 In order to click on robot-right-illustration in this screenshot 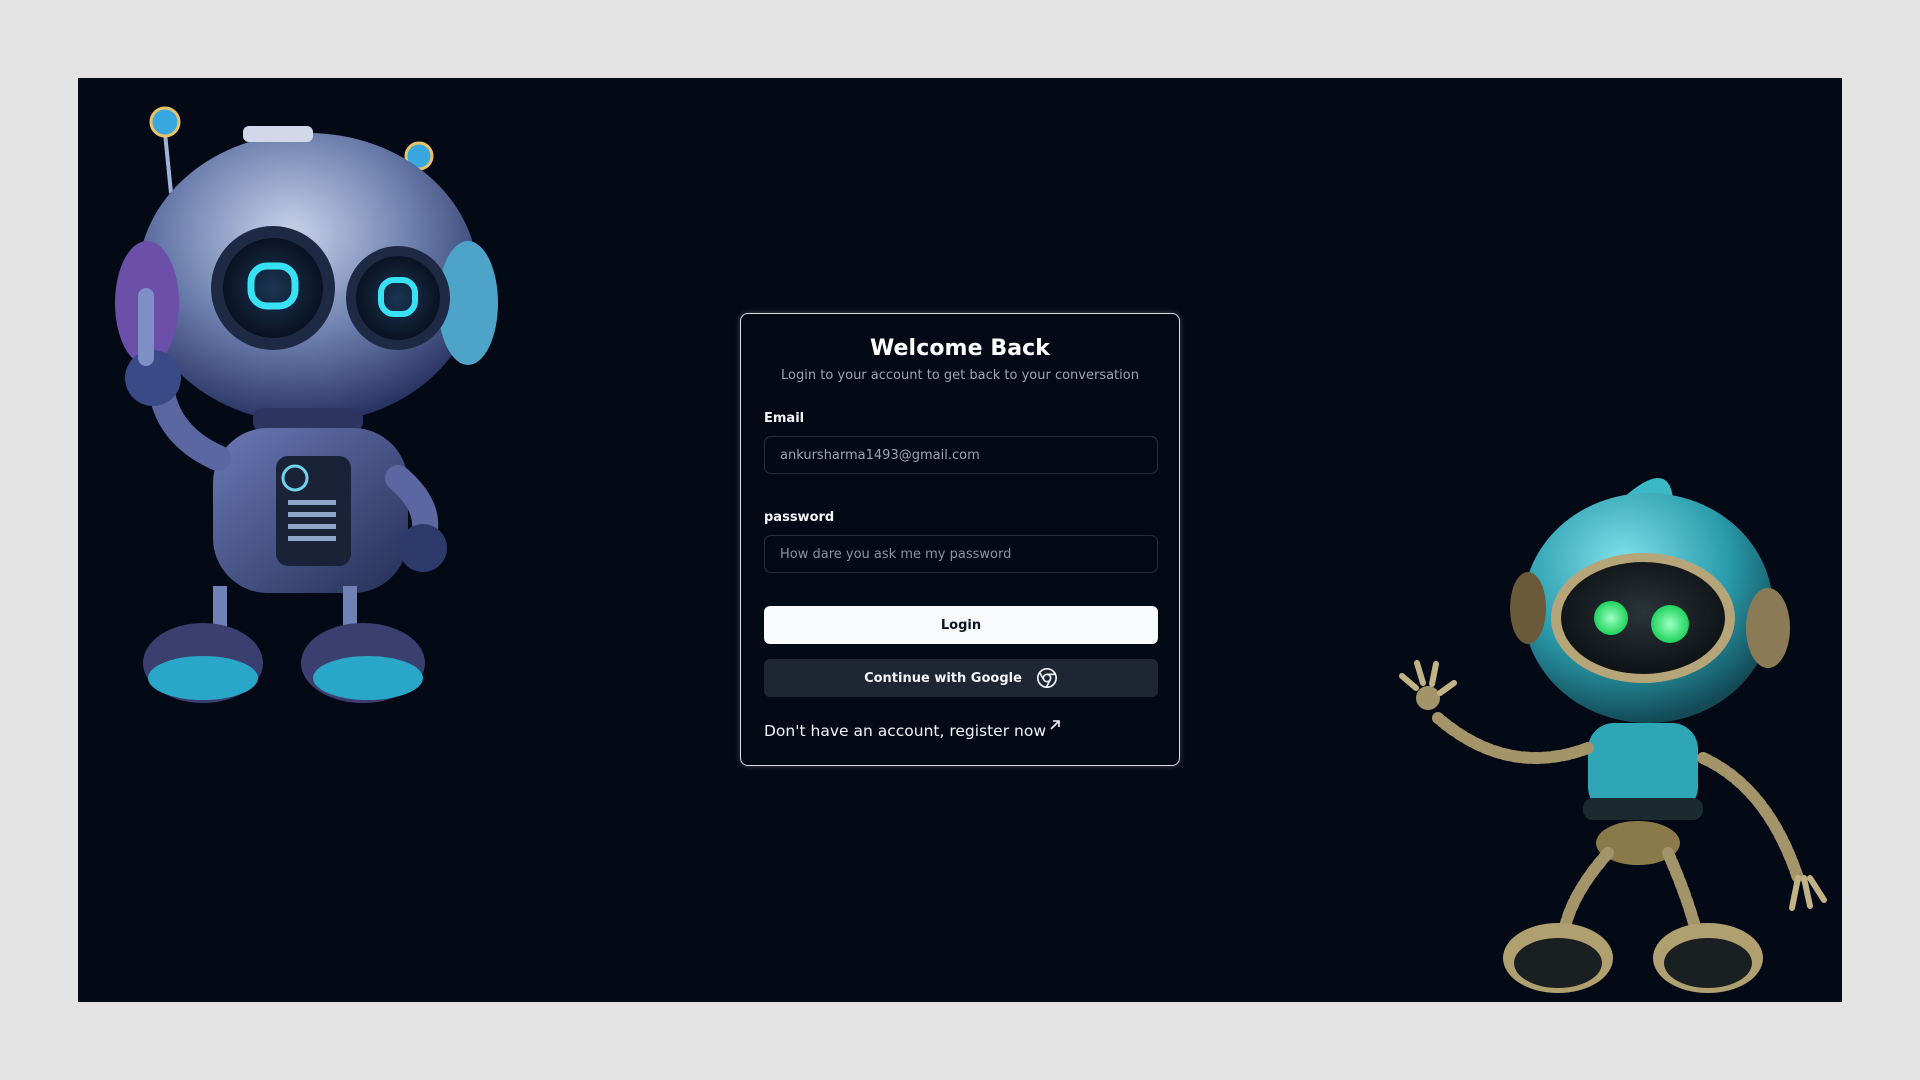, I will do `click(1613, 735)`.